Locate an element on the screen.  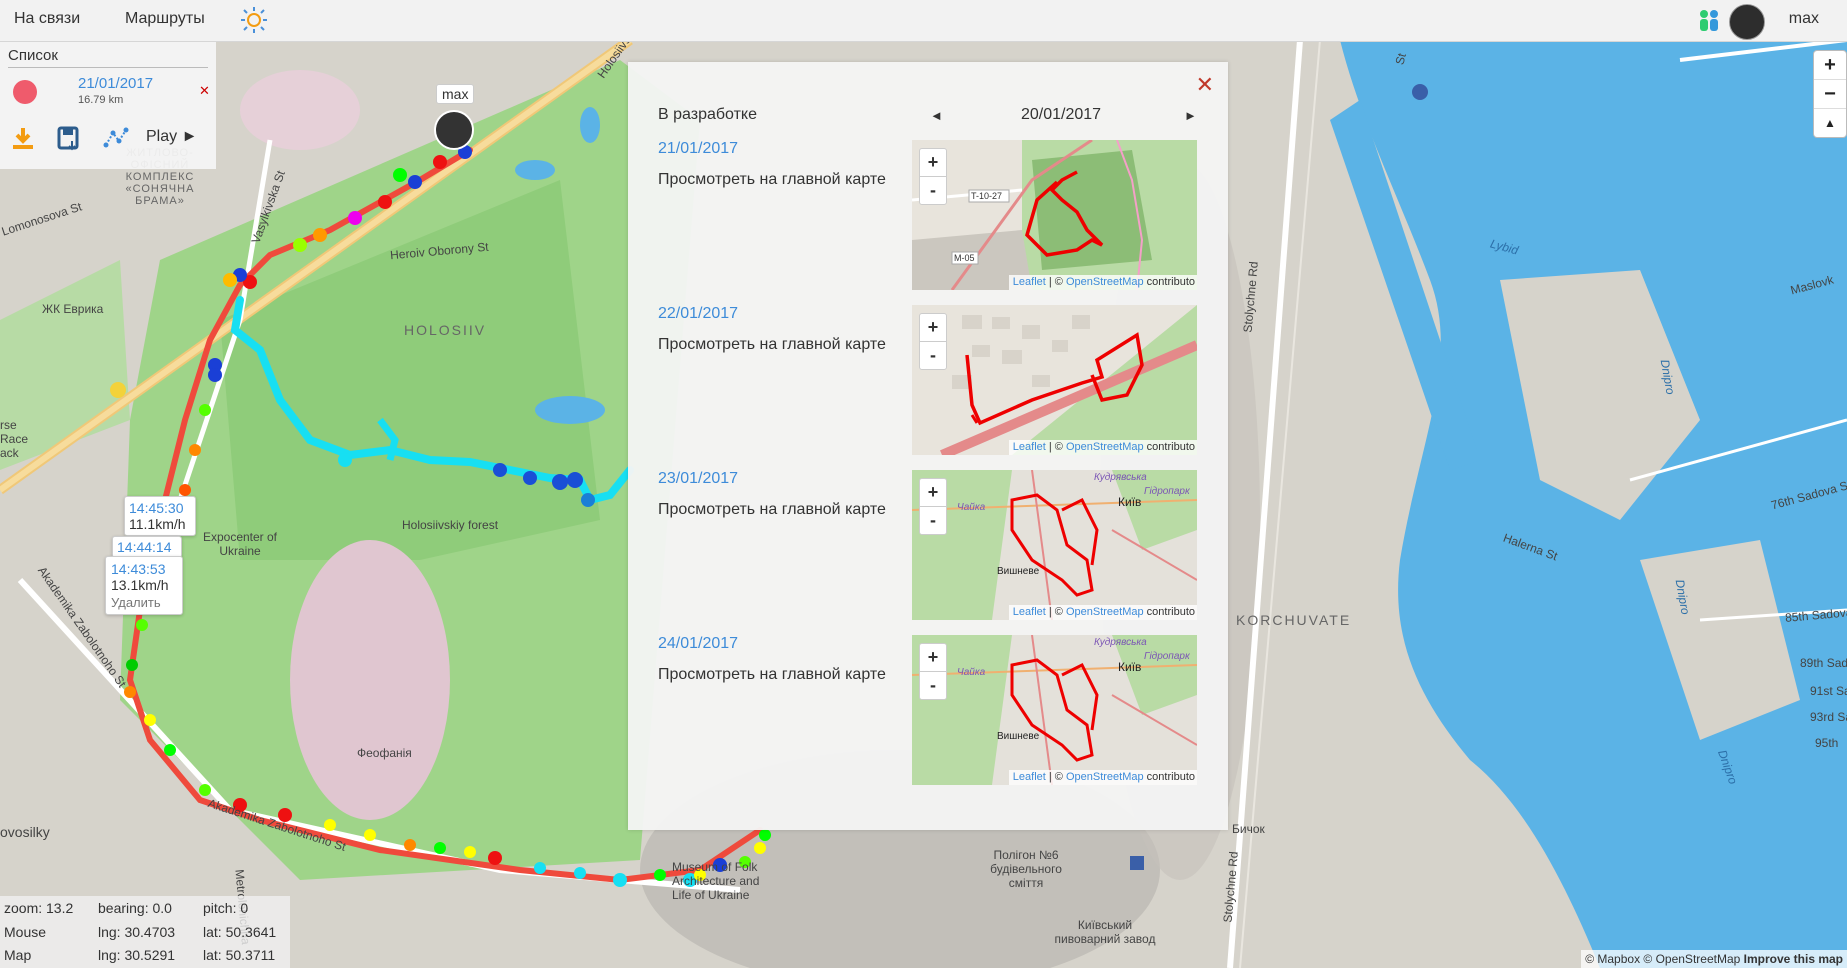
entry-date-link: 23/01/2017 is located at coordinates (698, 479).